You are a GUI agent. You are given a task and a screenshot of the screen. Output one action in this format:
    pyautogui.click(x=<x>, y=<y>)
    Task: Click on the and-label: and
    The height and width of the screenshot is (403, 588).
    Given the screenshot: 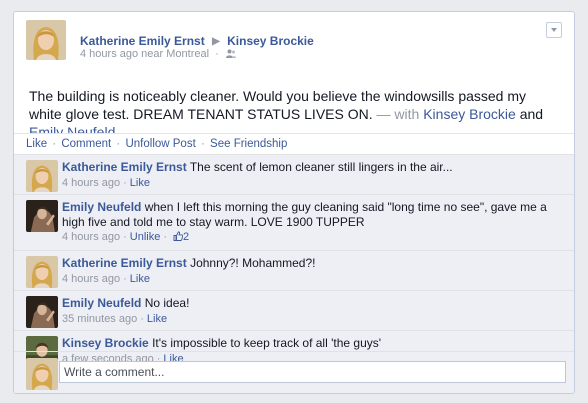 What is the action you would take?
    pyautogui.click(x=531, y=114)
    